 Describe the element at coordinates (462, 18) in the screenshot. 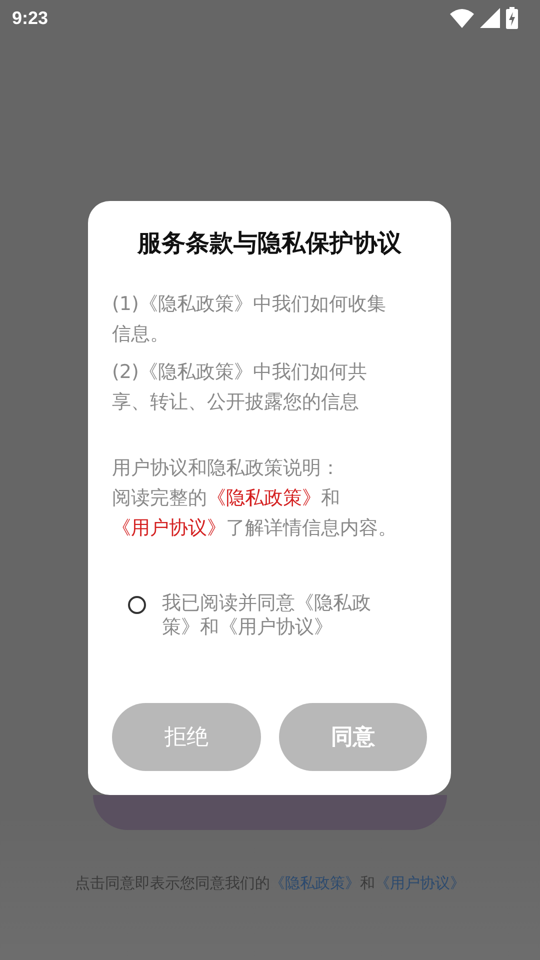

I see `wifi-icon` at that location.